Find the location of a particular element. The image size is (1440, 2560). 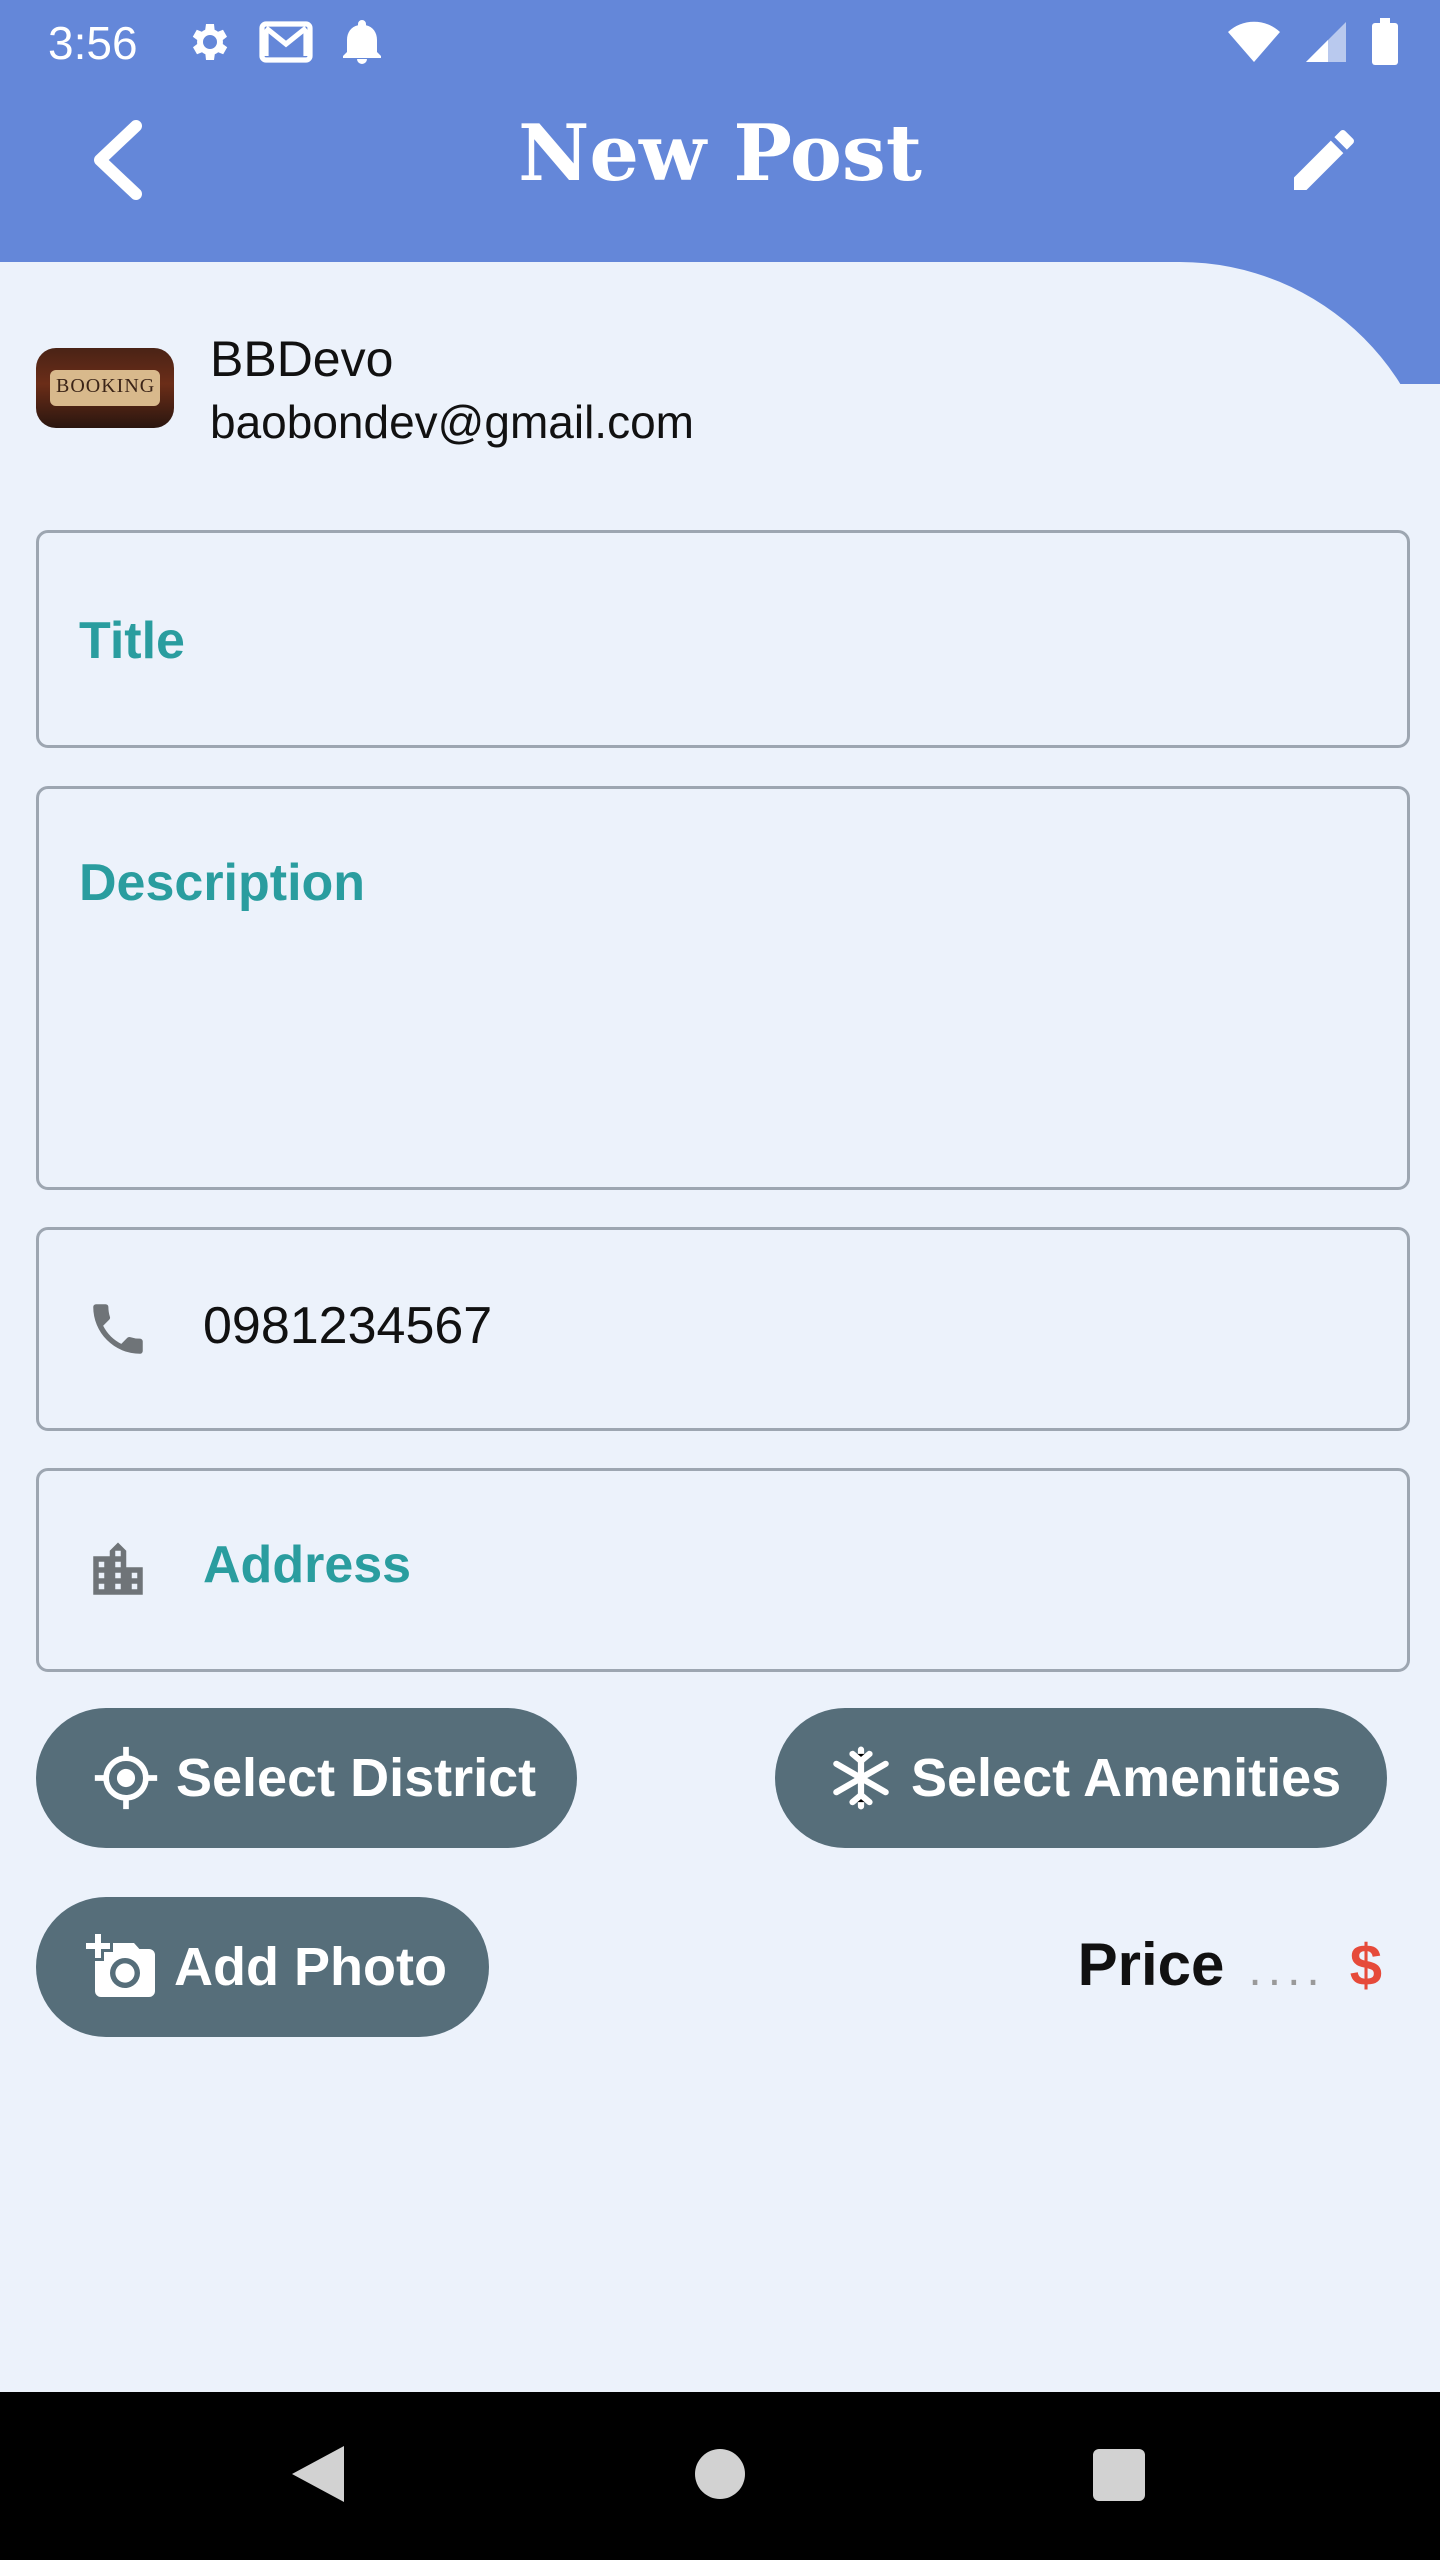

snowflake-icon is located at coordinates (861, 1778).